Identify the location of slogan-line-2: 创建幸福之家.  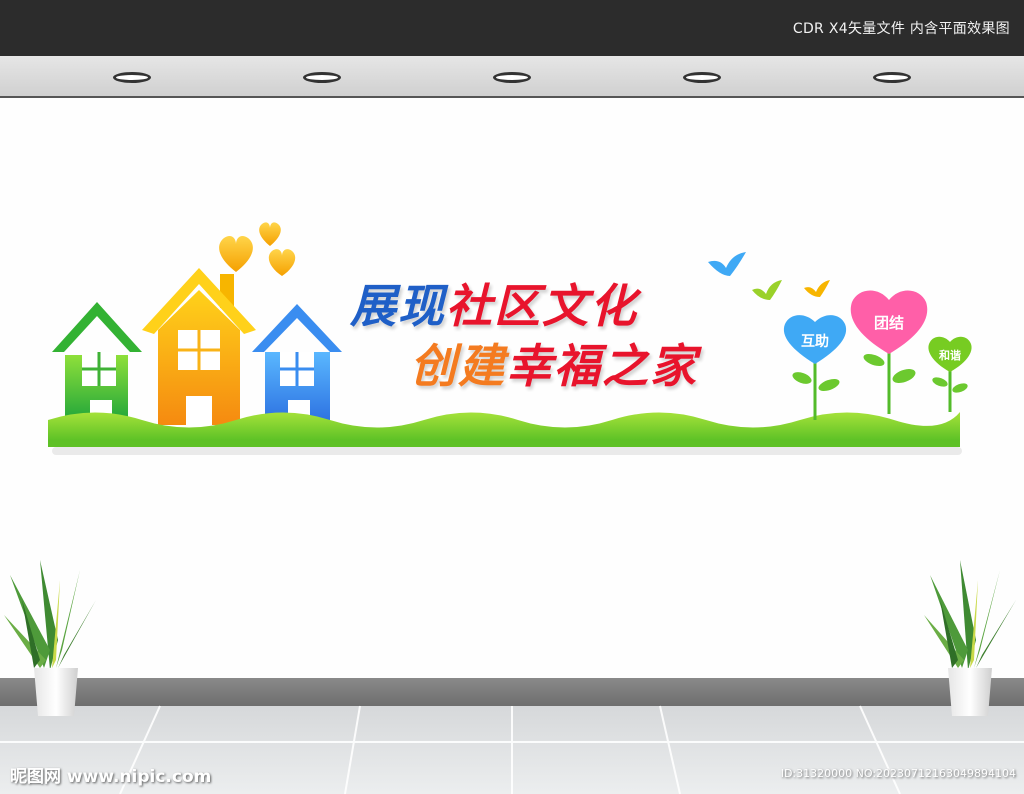
(554, 363).